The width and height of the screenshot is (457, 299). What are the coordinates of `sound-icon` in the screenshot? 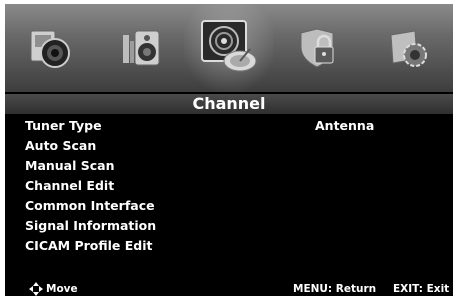 It's located at (141, 48).